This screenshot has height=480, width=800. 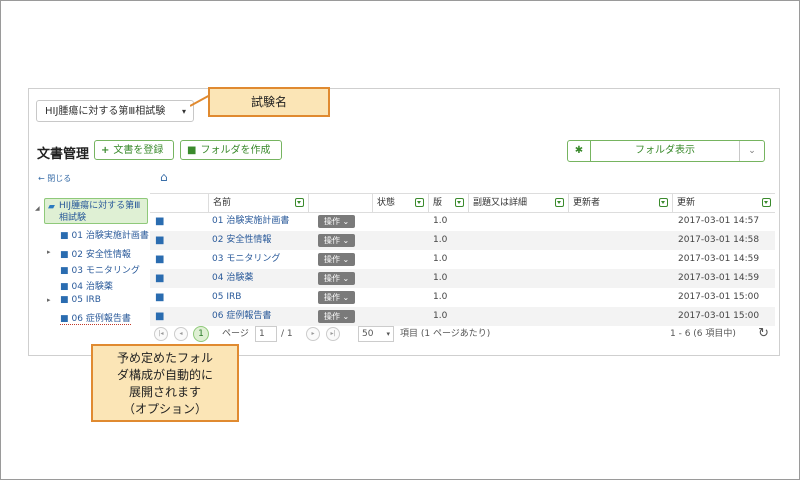 What do you see at coordinates (400, 203) in the screenshot?
I see `header-status: 状態` at bounding box center [400, 203].